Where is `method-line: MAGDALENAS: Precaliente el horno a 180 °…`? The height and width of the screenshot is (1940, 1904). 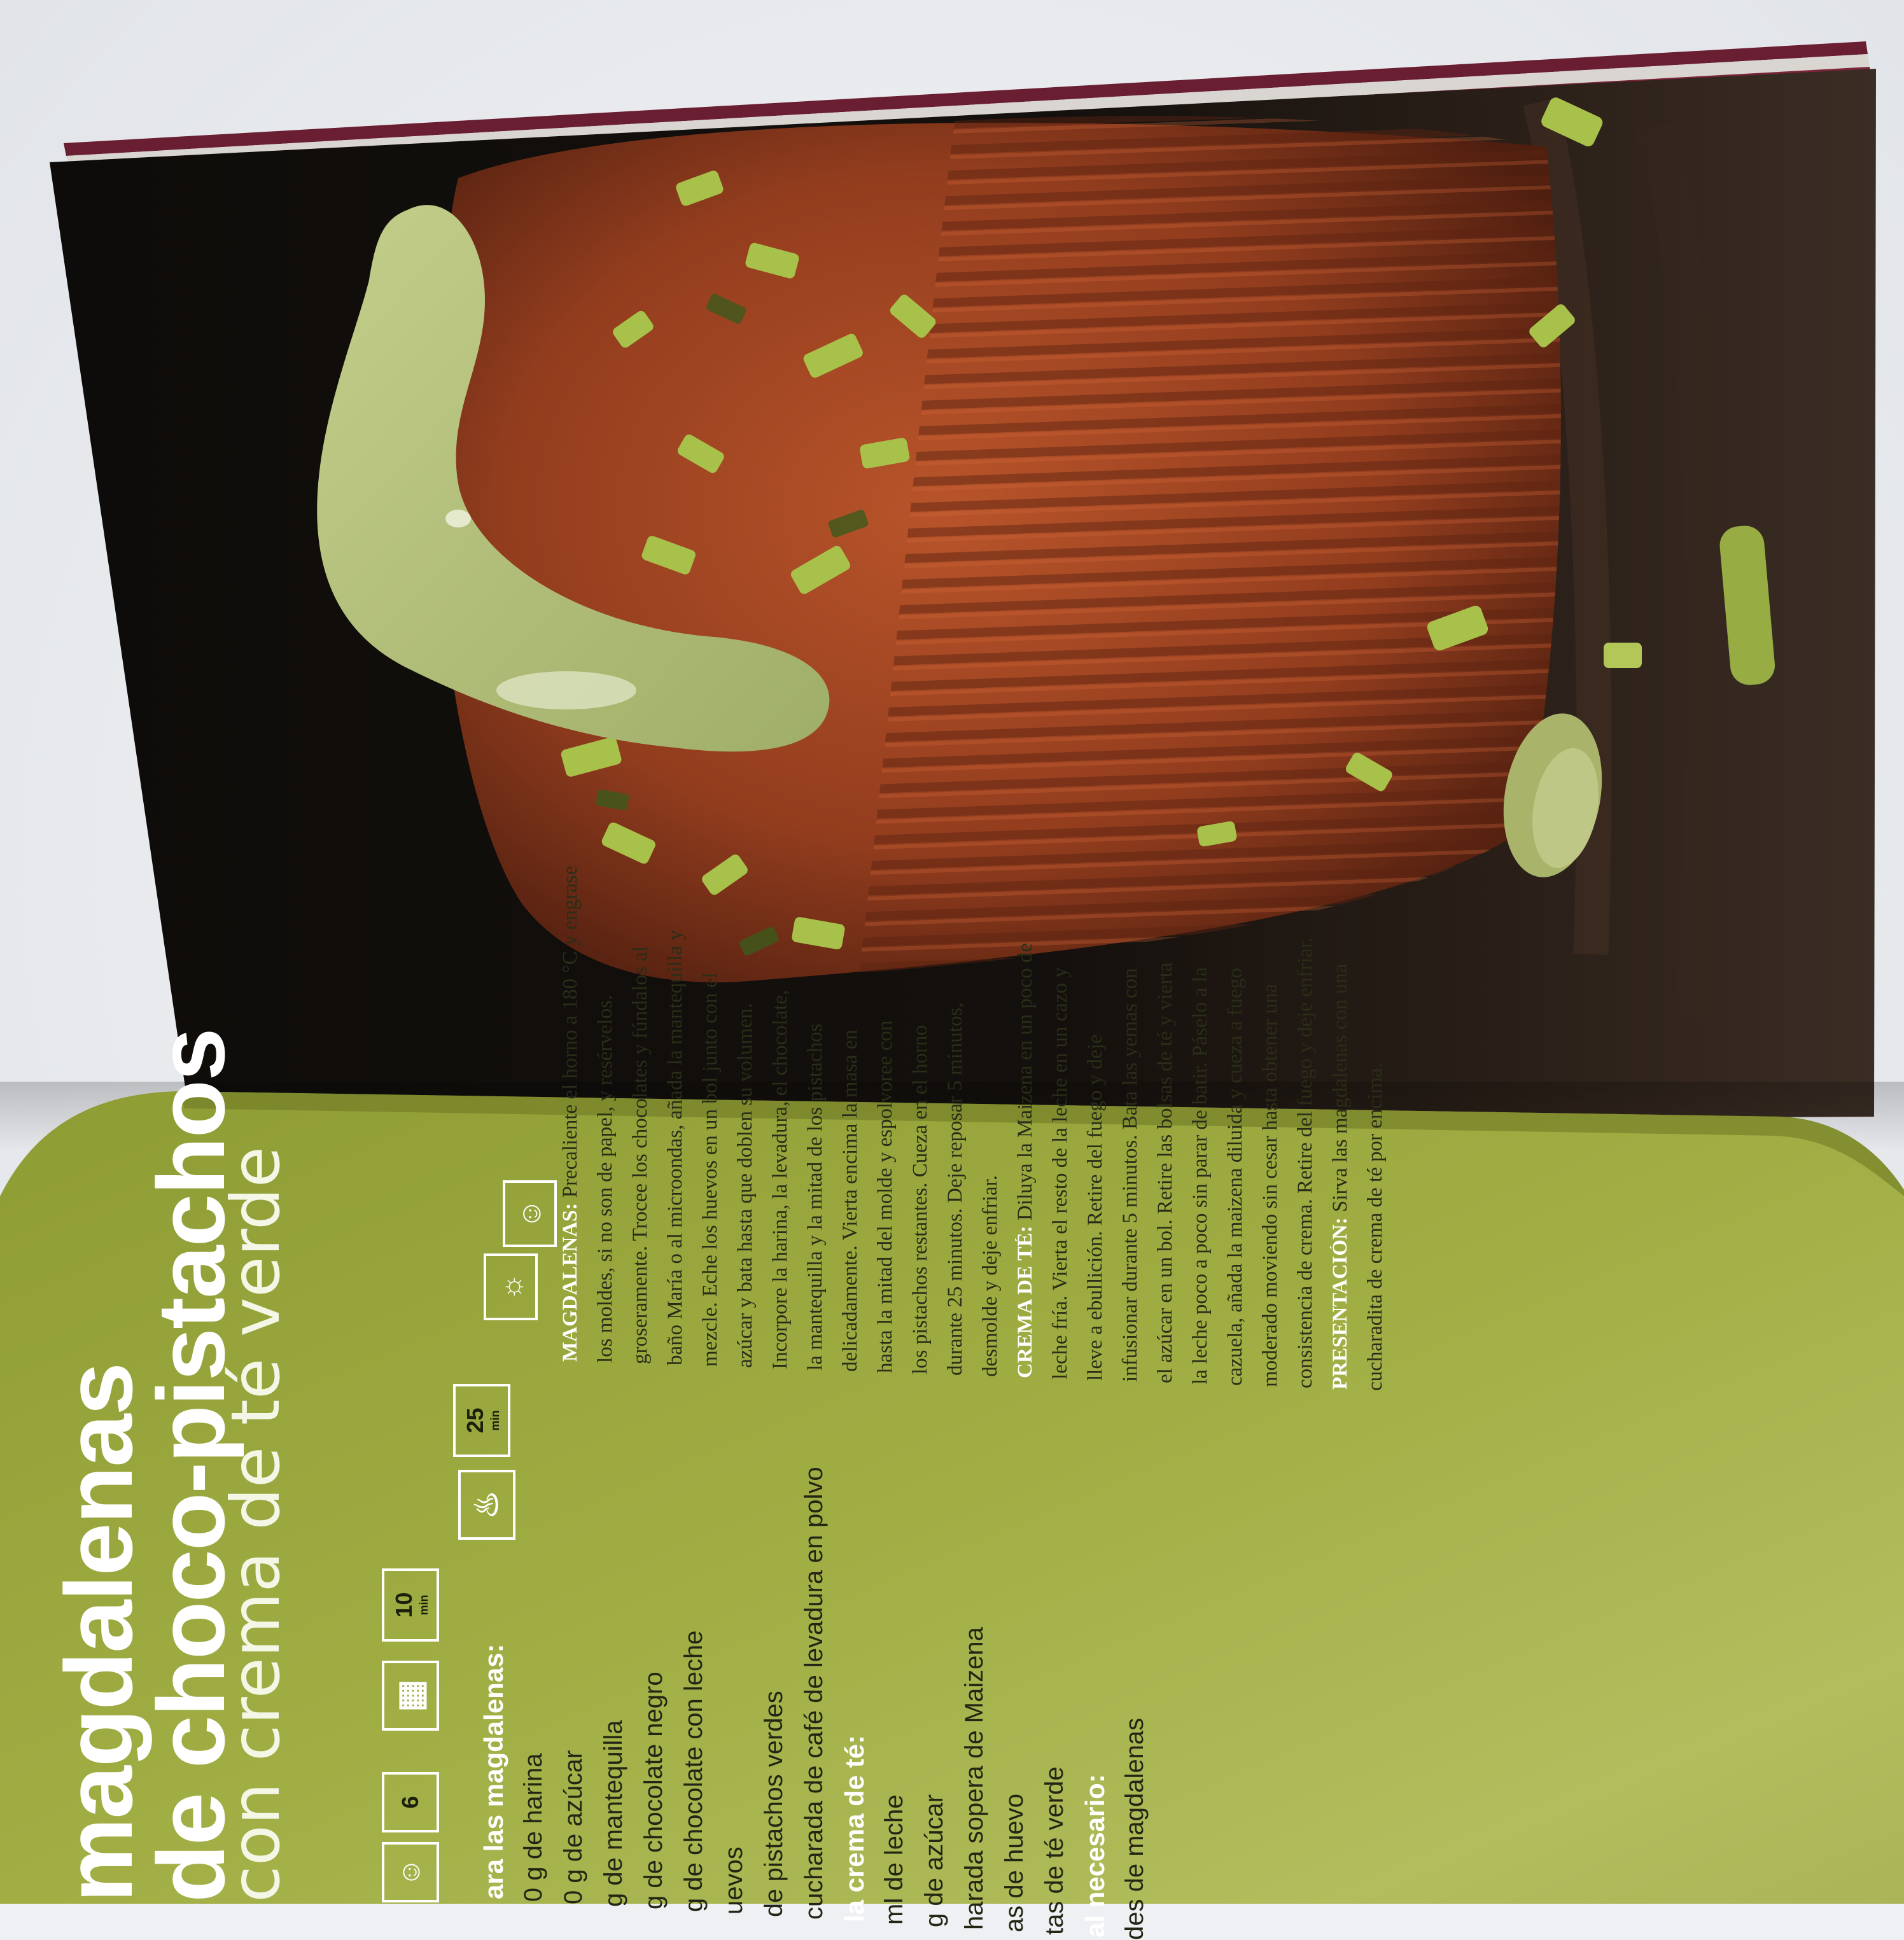
method-line: MAGDALENAS: Precaliente el horno a 180 °… is located at coordinates (570, 1114).